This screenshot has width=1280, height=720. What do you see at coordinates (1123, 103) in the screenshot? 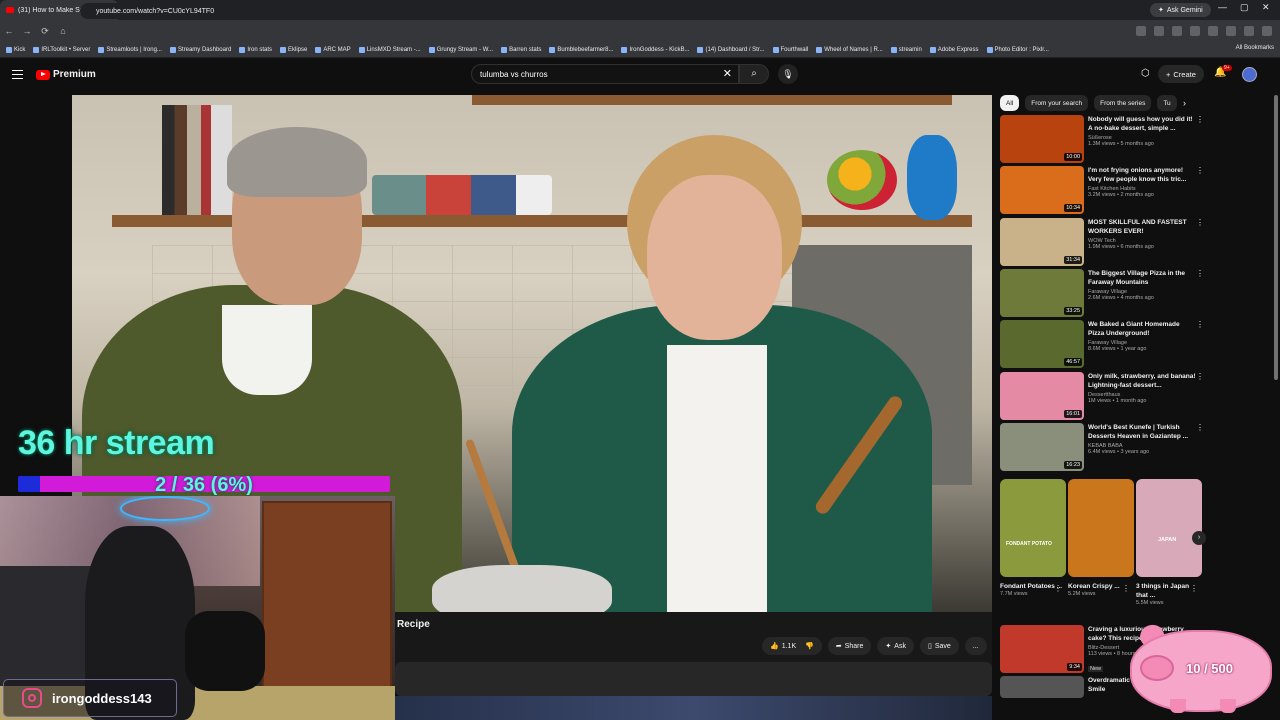
I see `chip-2: From the series` at bounding box center [1123, 103].